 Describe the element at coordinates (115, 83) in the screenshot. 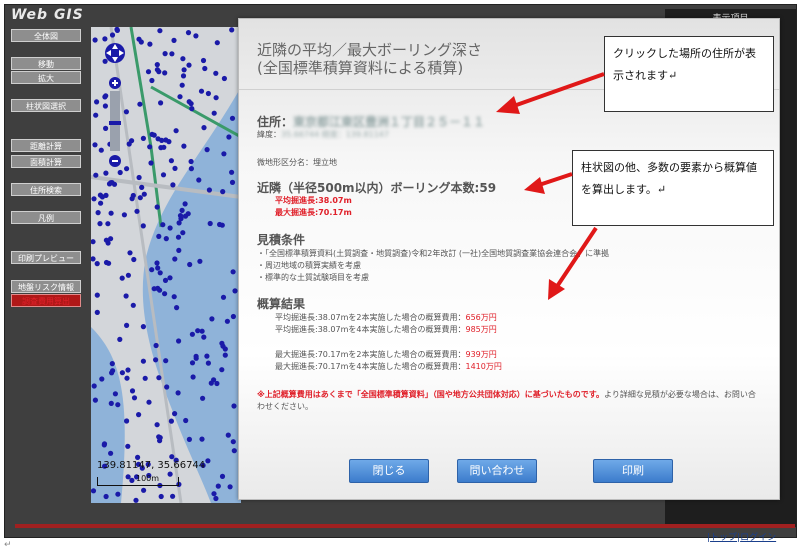

I see `zoom-in-icon` at that location.